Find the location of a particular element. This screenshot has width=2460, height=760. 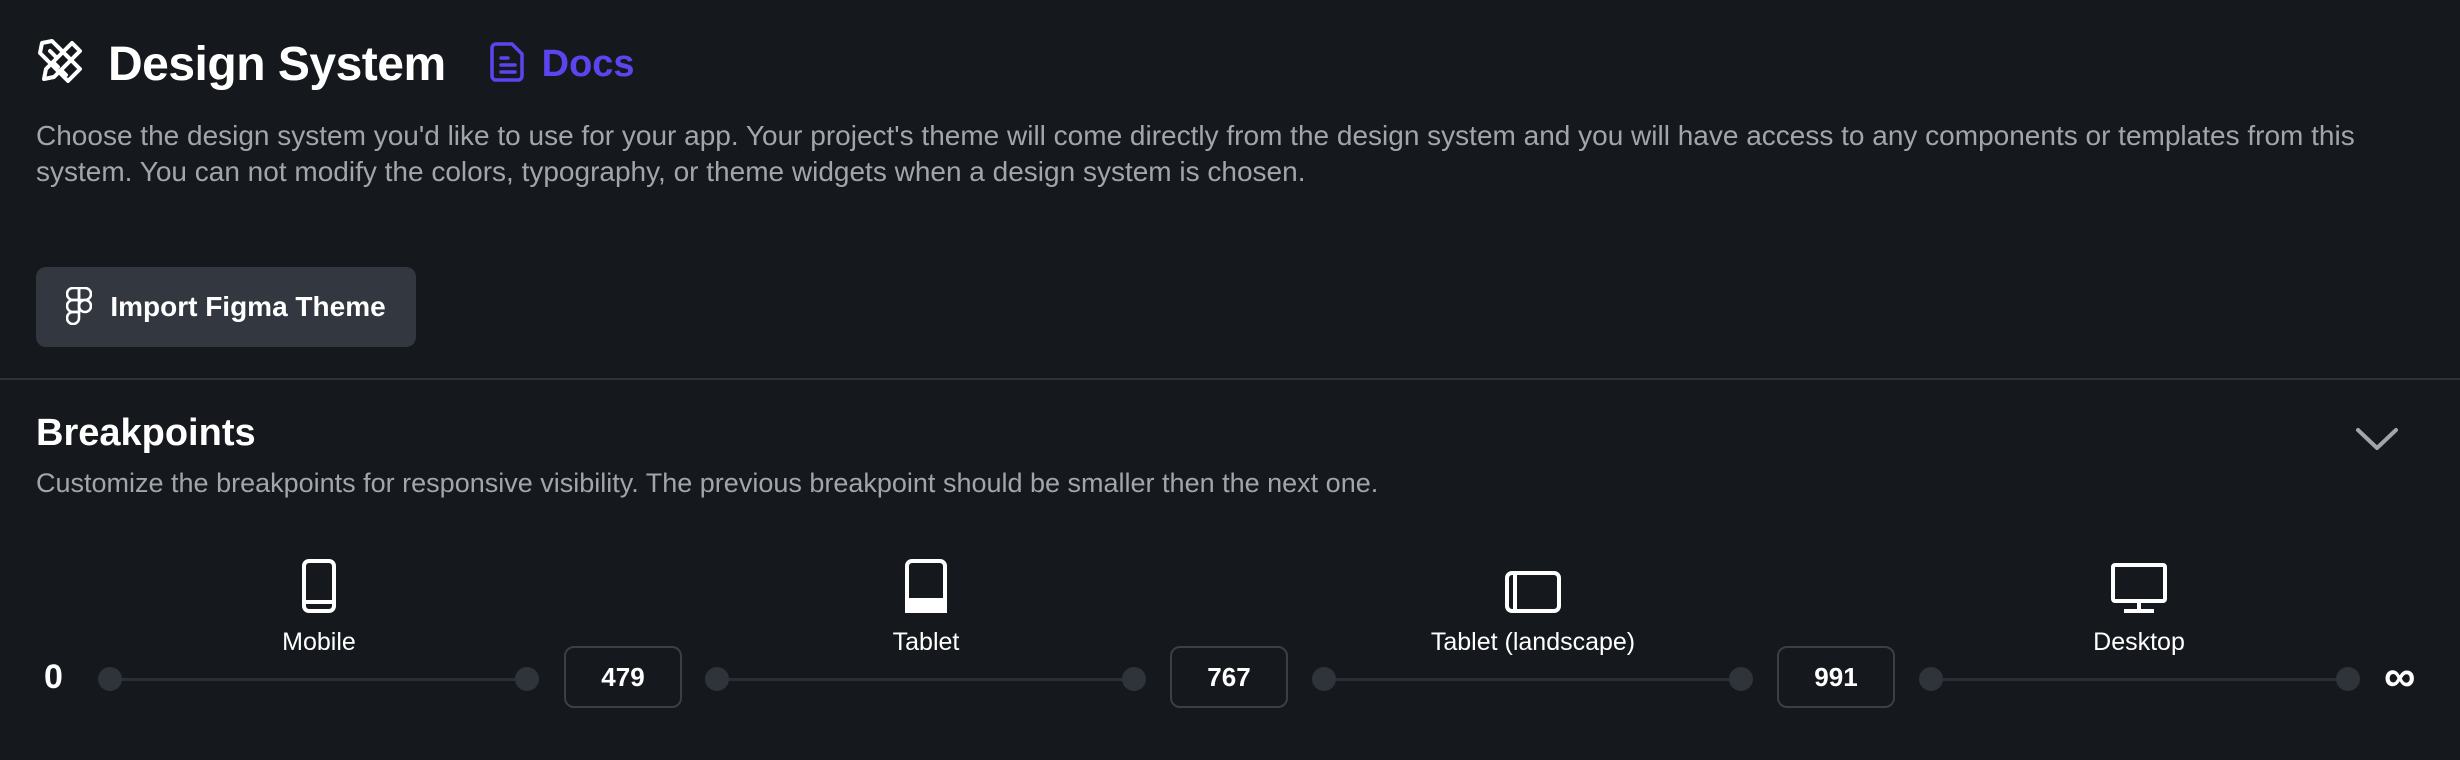

docs-link: Docs is located at coordinates (562, 64).